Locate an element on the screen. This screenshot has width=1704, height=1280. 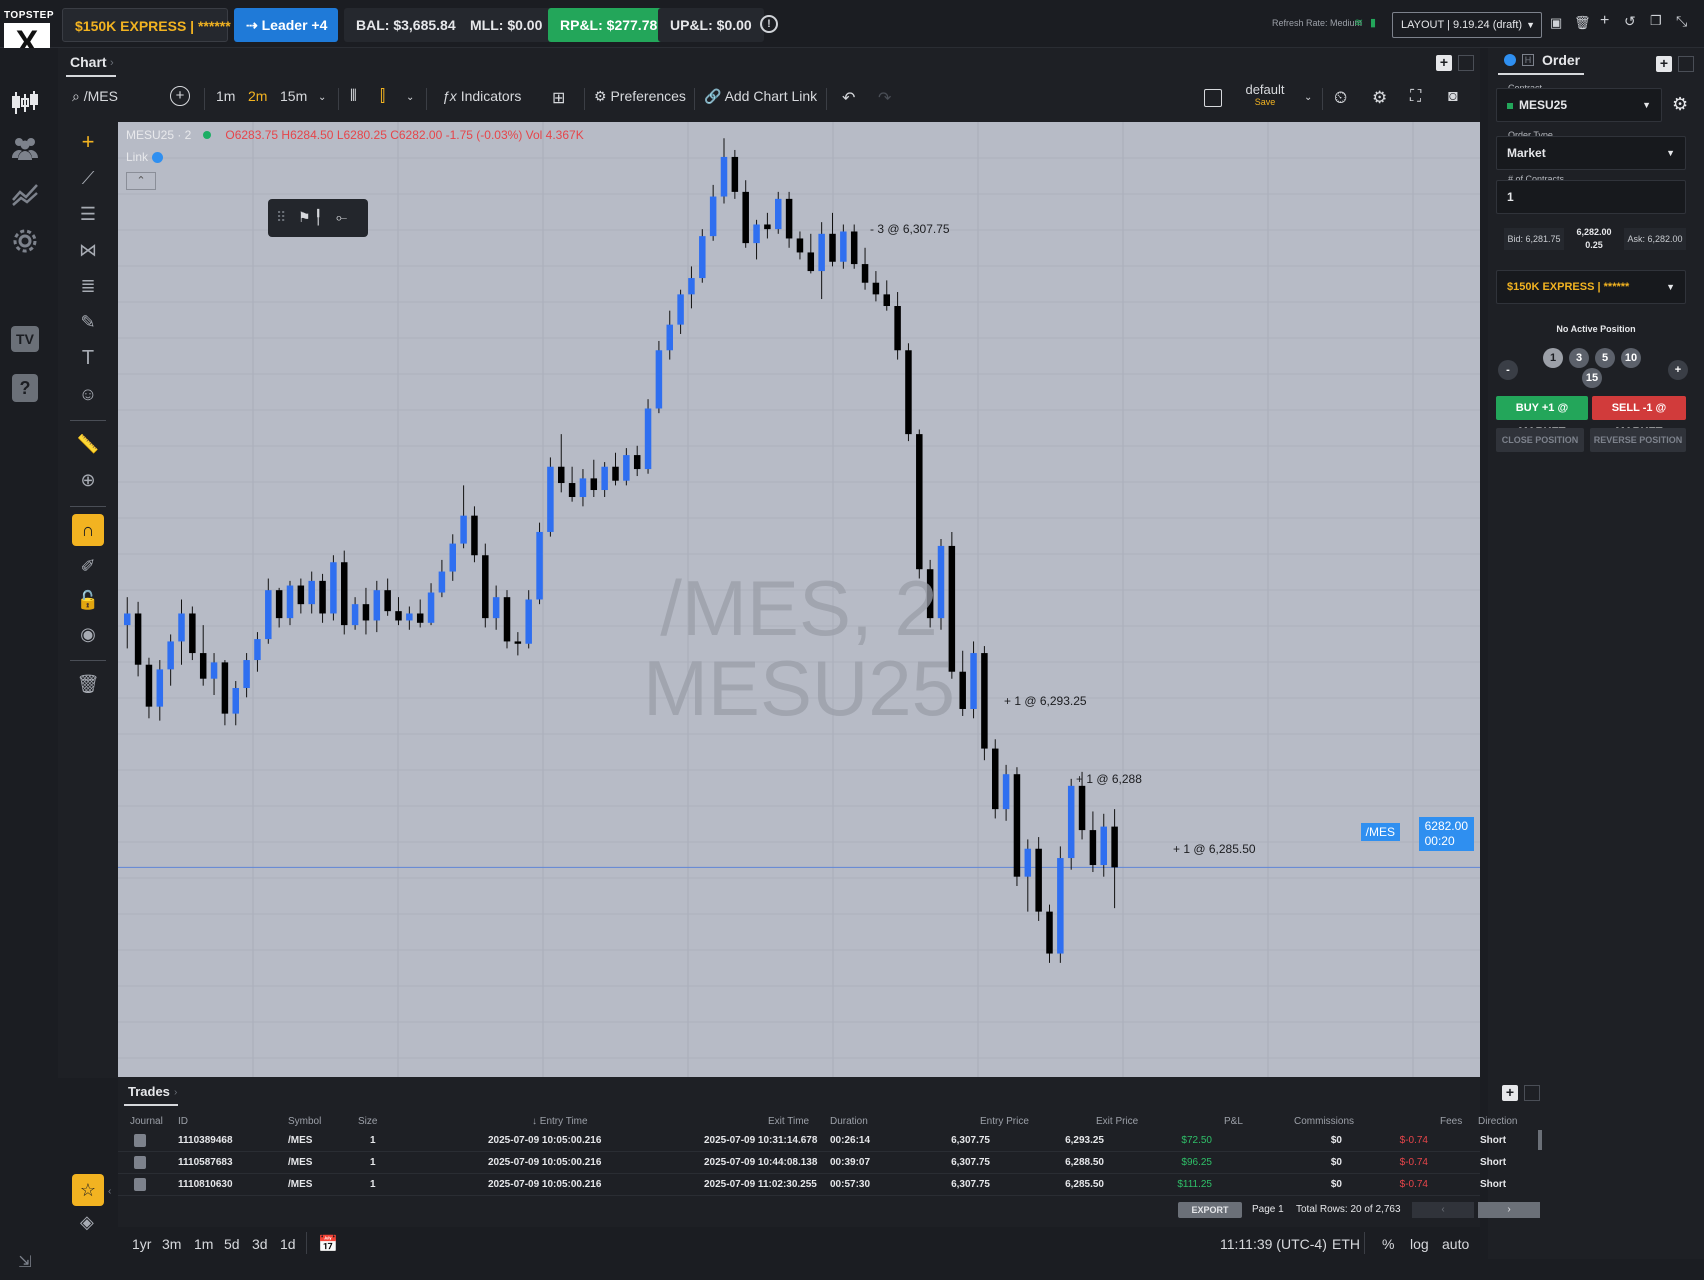
next-page-button: › is located at coordinates (1509, 1210).